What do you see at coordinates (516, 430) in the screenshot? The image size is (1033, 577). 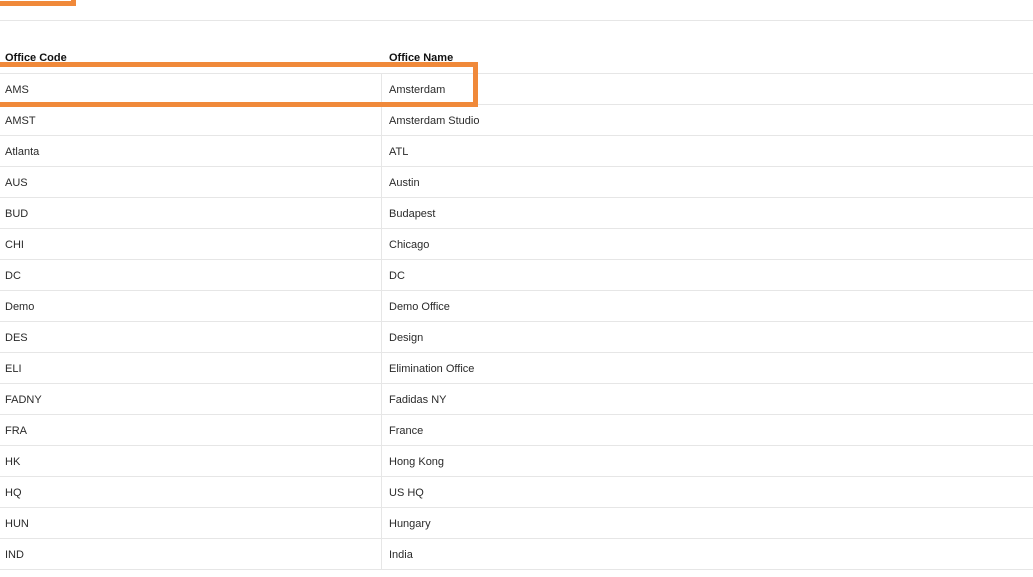 I see `table-row: FRA France` at bounding box center [516, 430].